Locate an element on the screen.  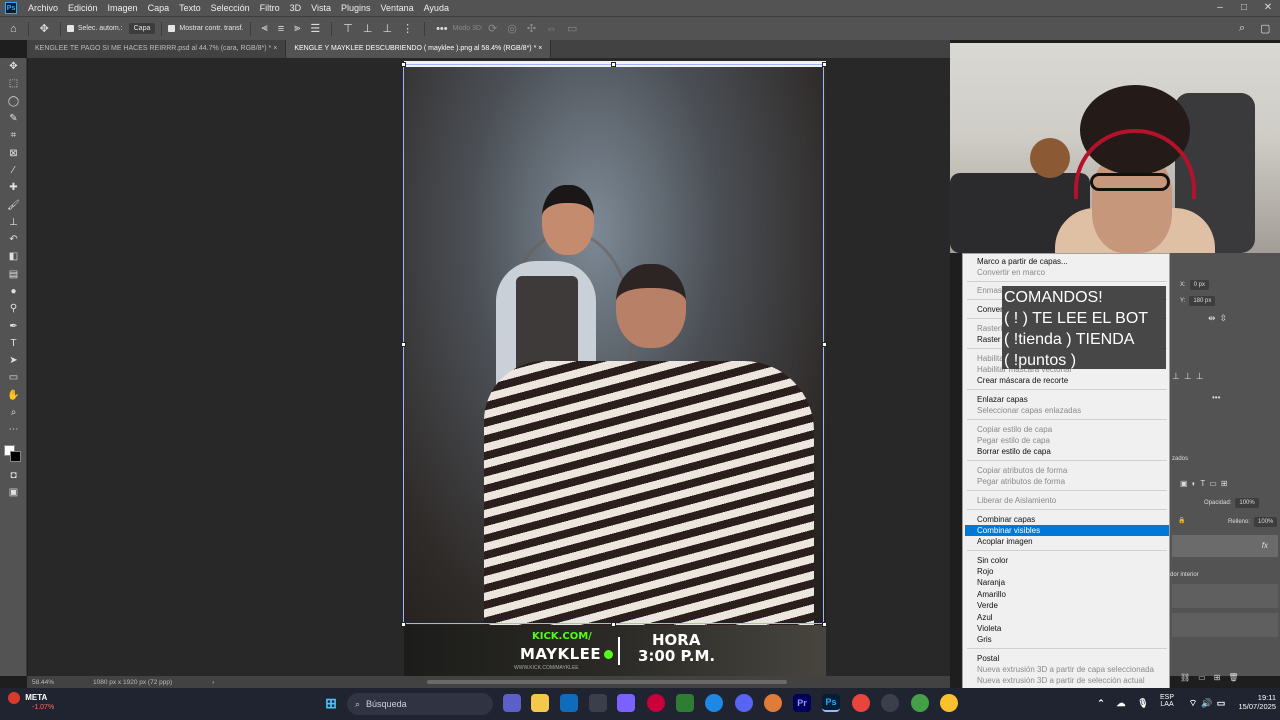
menu-item-flatten-image: Acoplar imagen is located at coordinates (1005, 541).